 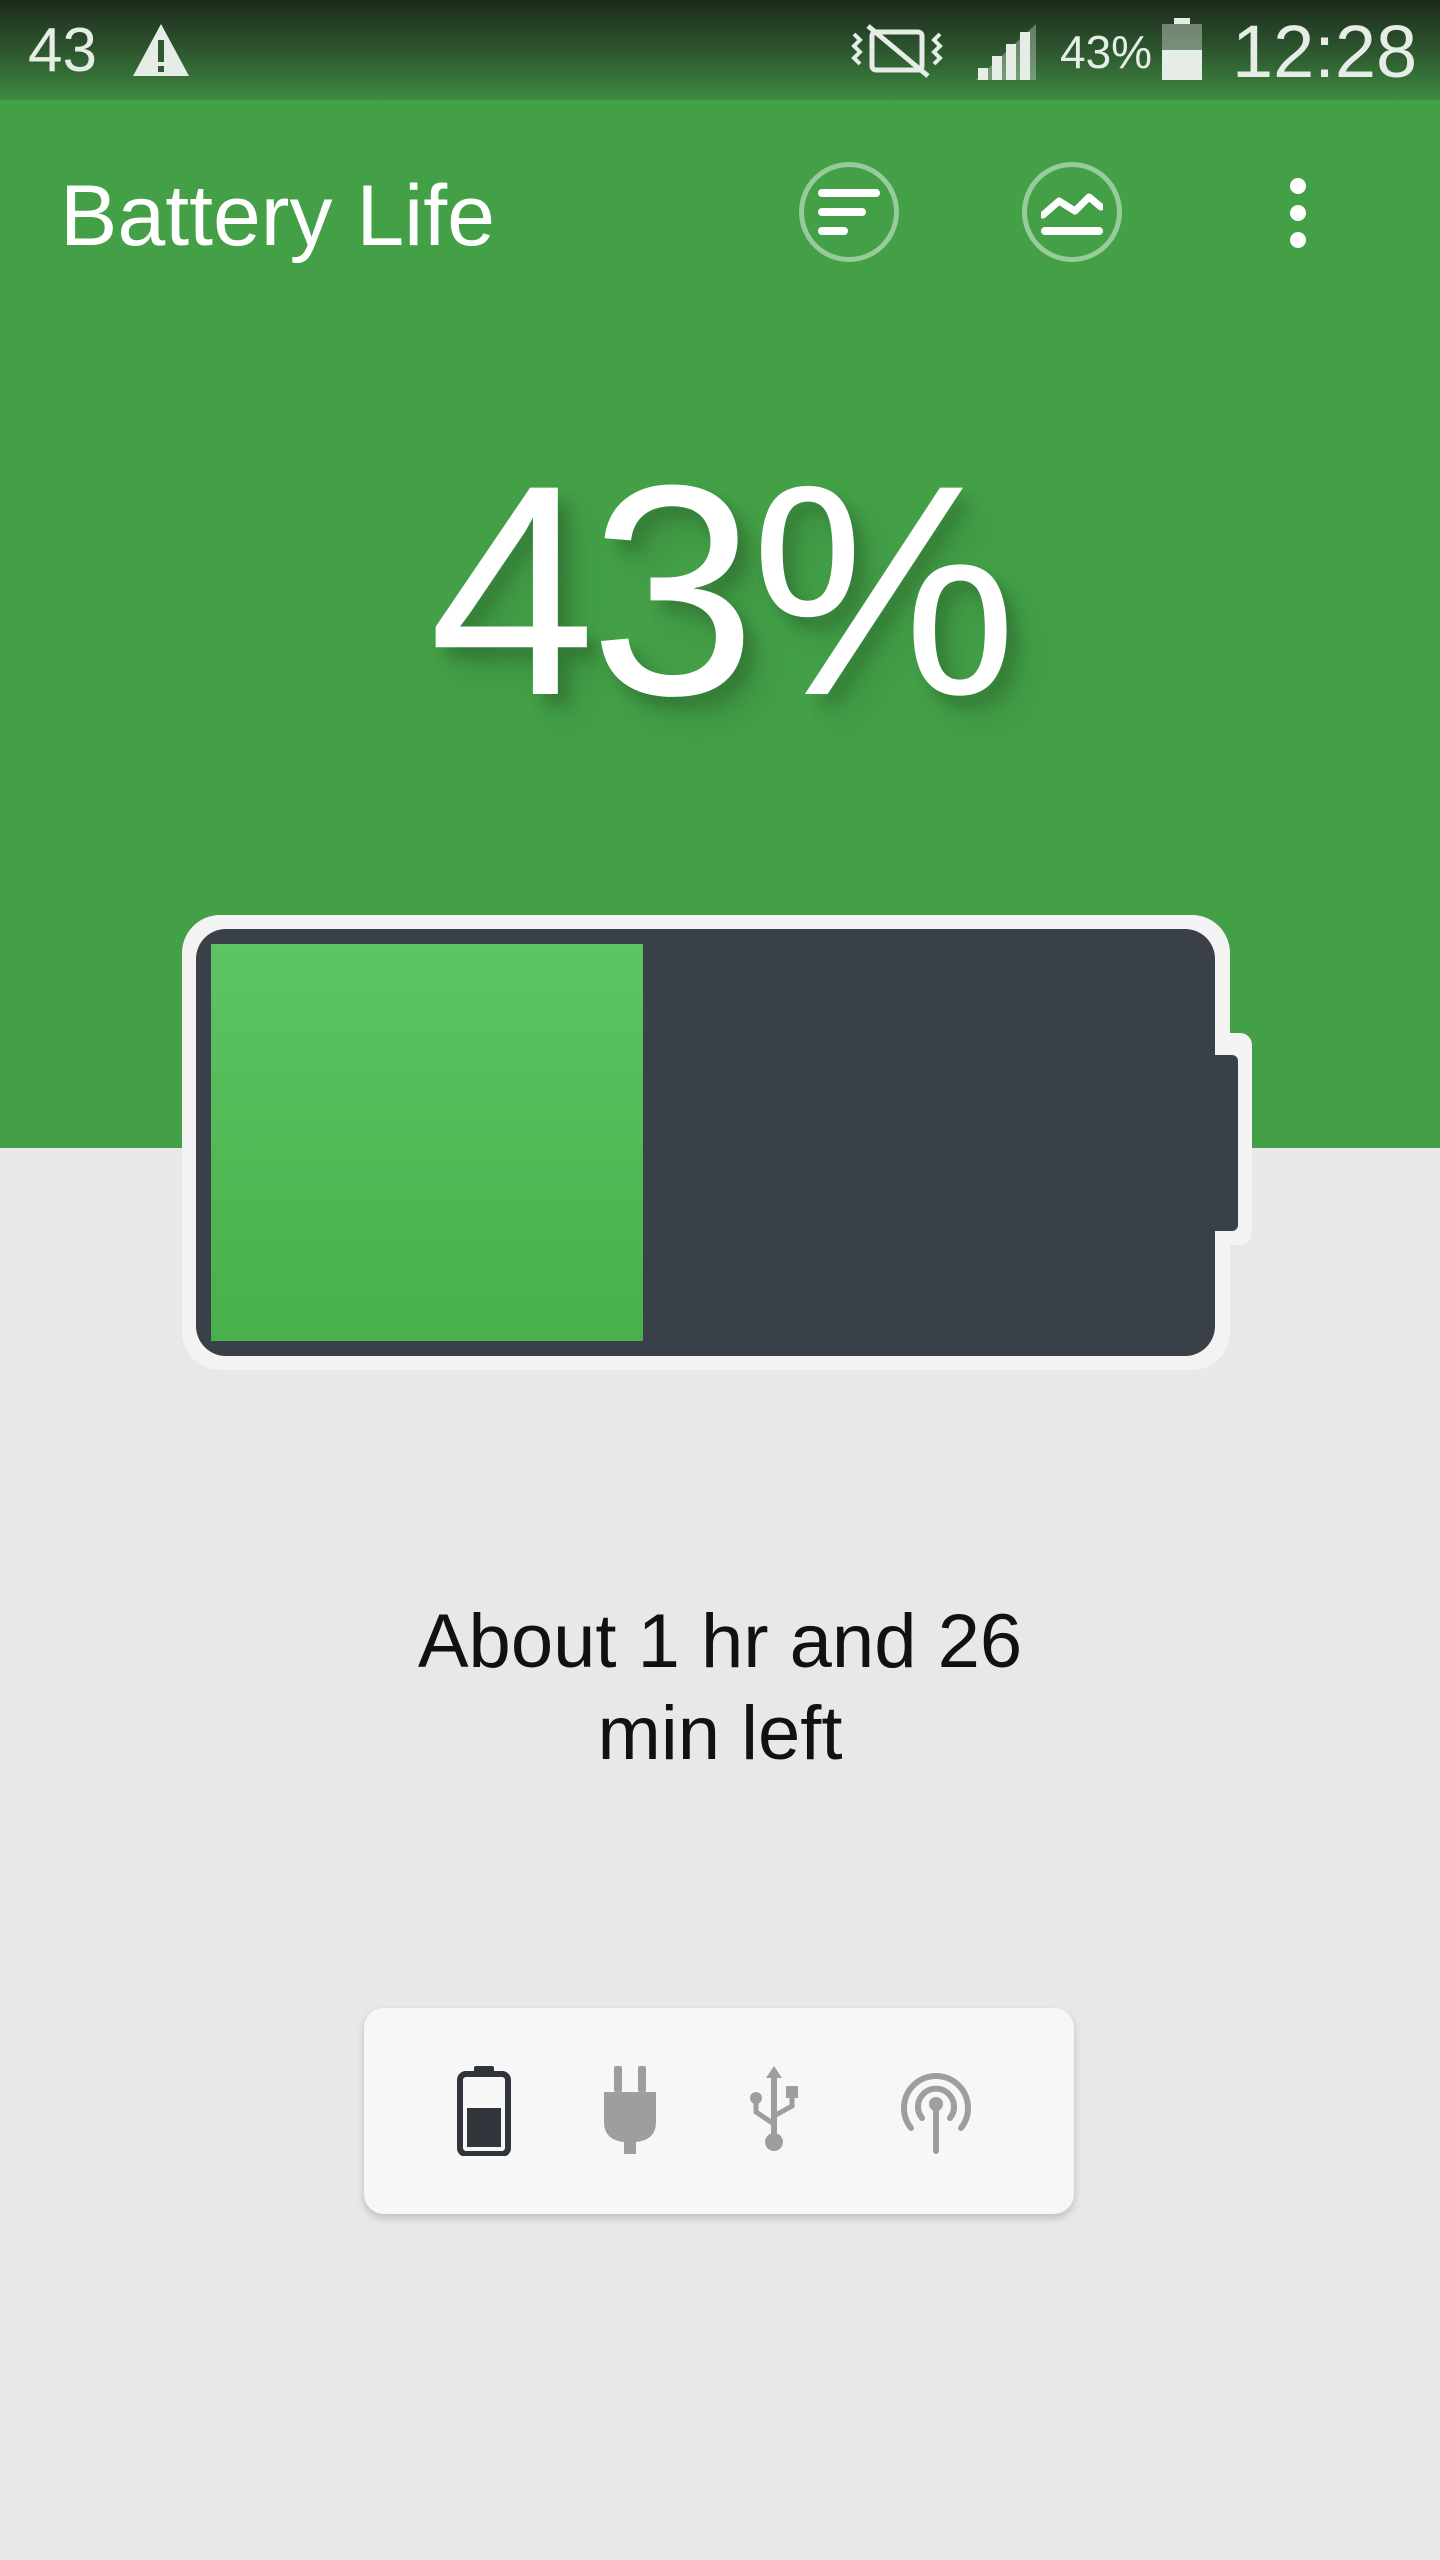 What do you see at coordinates (1006, 52) in the screenshot?
I see `signal-icon` at bounding box center [1006, 52].